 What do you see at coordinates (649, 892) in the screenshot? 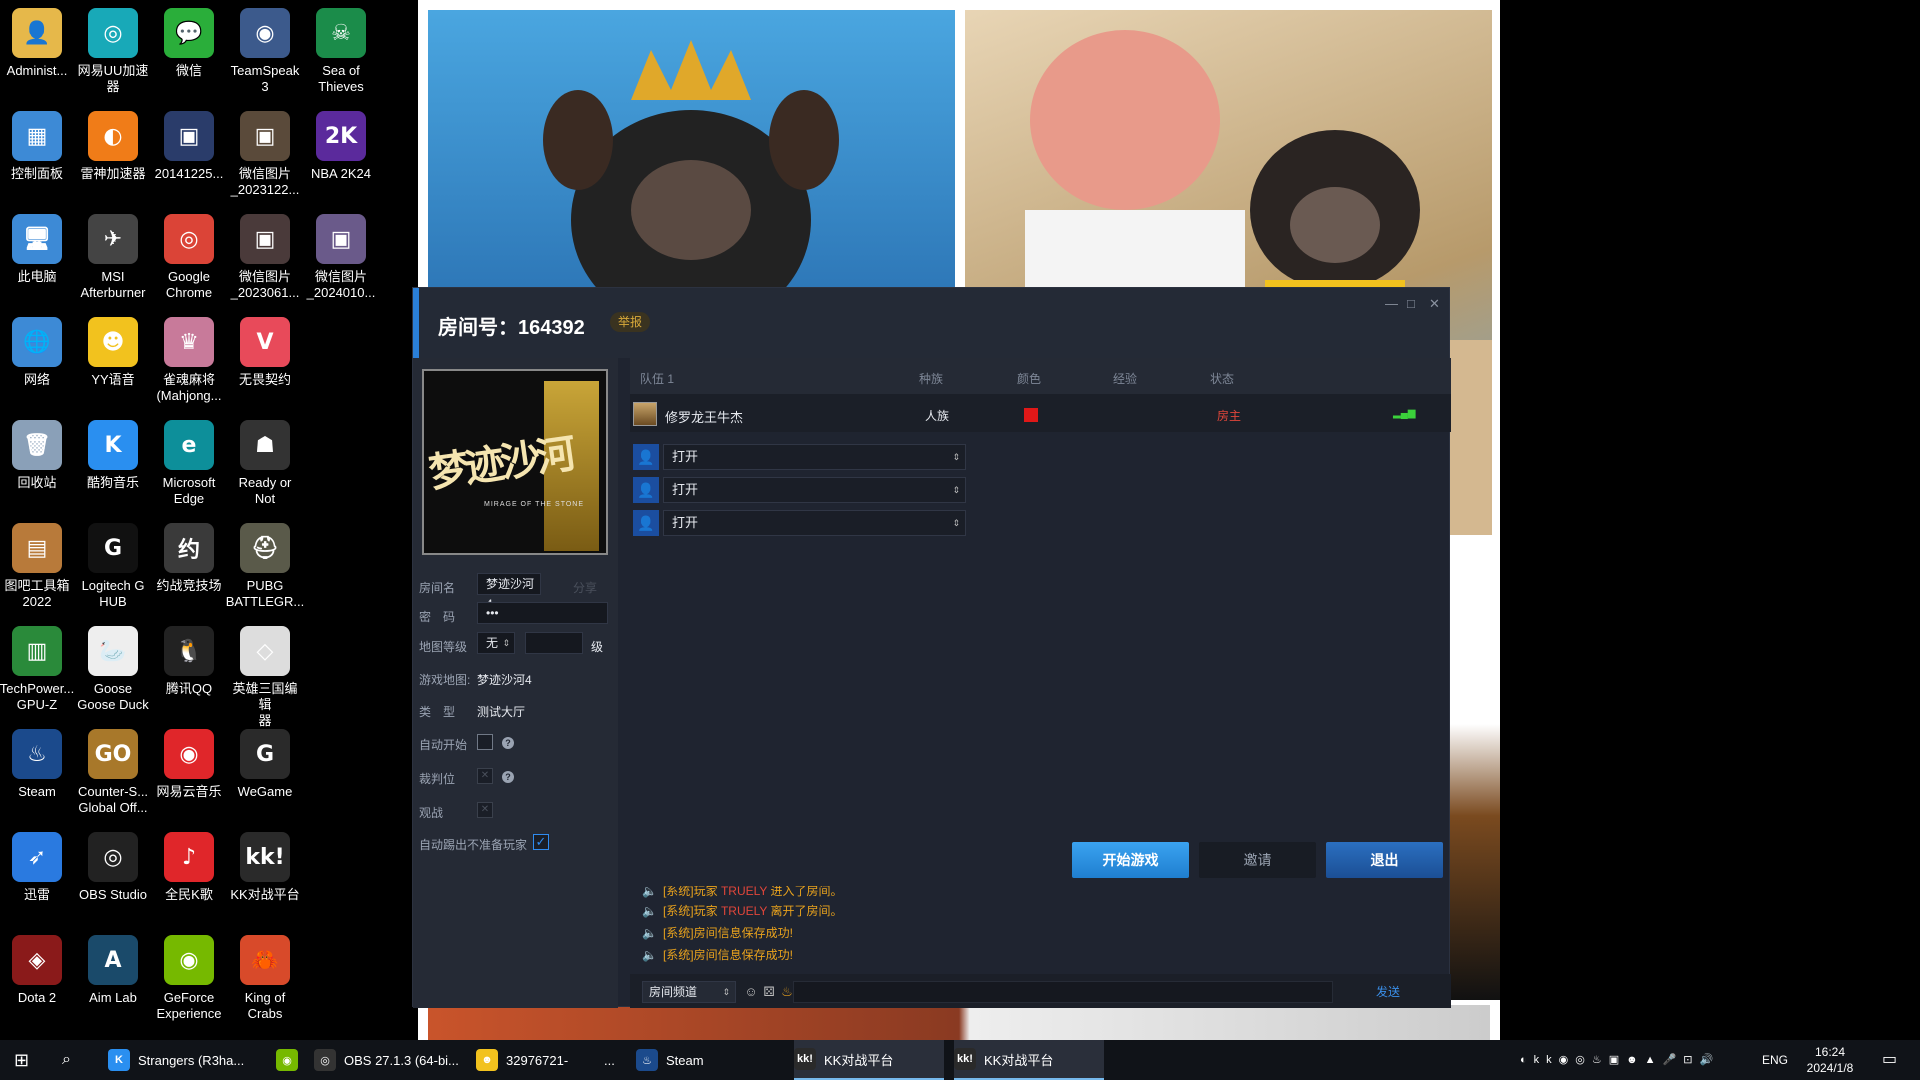
I see `speaker-icon: 🔈` at bounding box center [649, 892].